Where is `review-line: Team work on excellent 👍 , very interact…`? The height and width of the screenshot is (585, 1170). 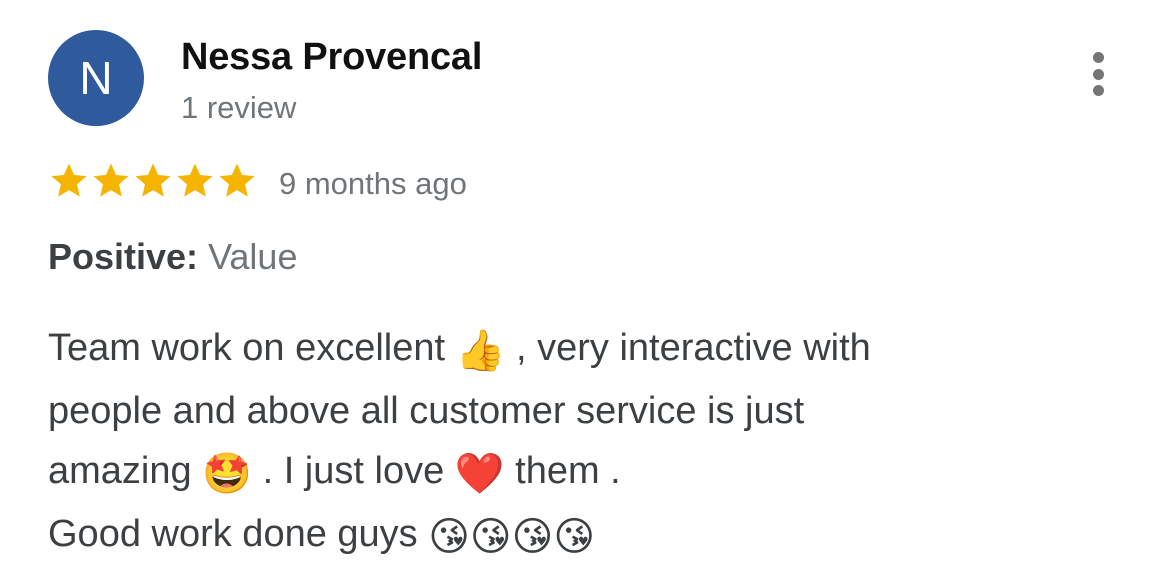 review-line: Team work on excellent 👍 , very interact… is located at coordinates (459, 350).